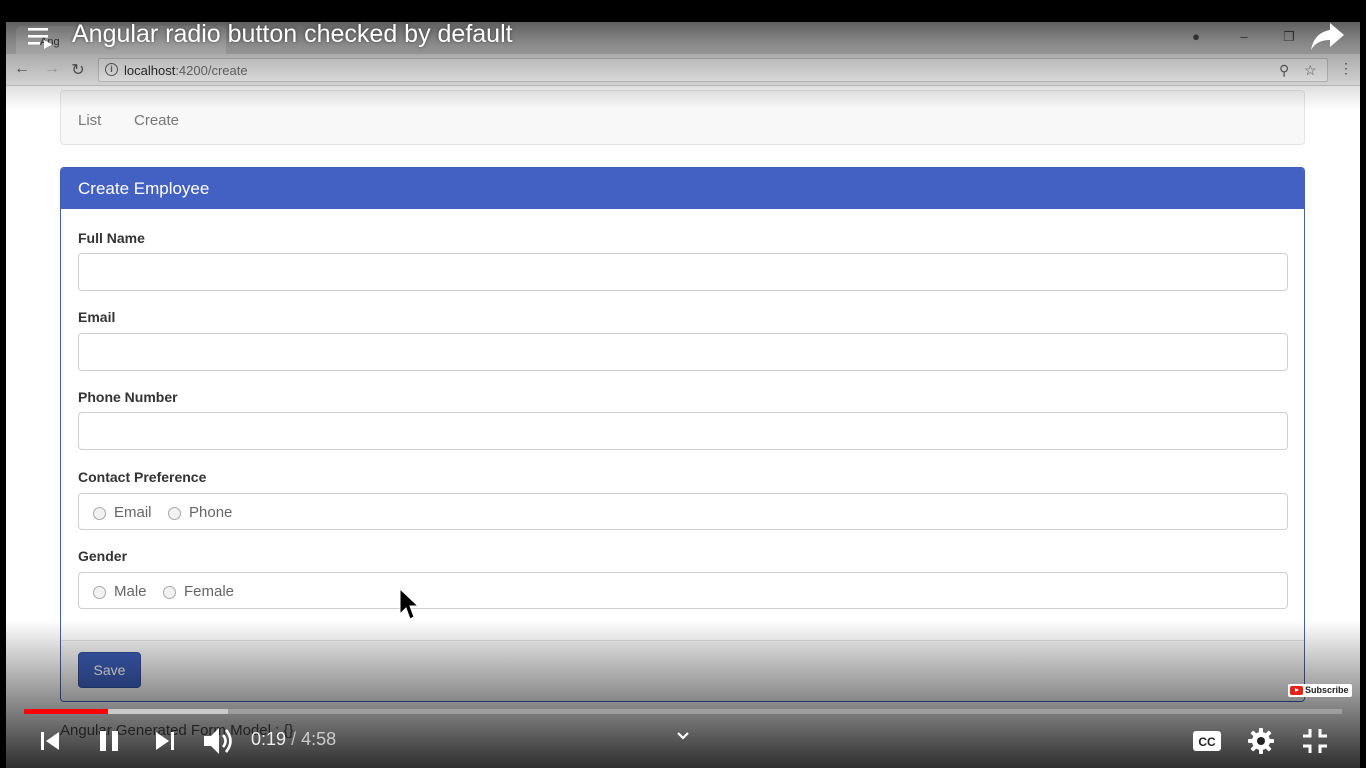 The image size is (1366, 768). What do you see at coordinates (209, 591) in the screenshot?
I see `gender-female-label: Female` at bounding box center [209, 591].